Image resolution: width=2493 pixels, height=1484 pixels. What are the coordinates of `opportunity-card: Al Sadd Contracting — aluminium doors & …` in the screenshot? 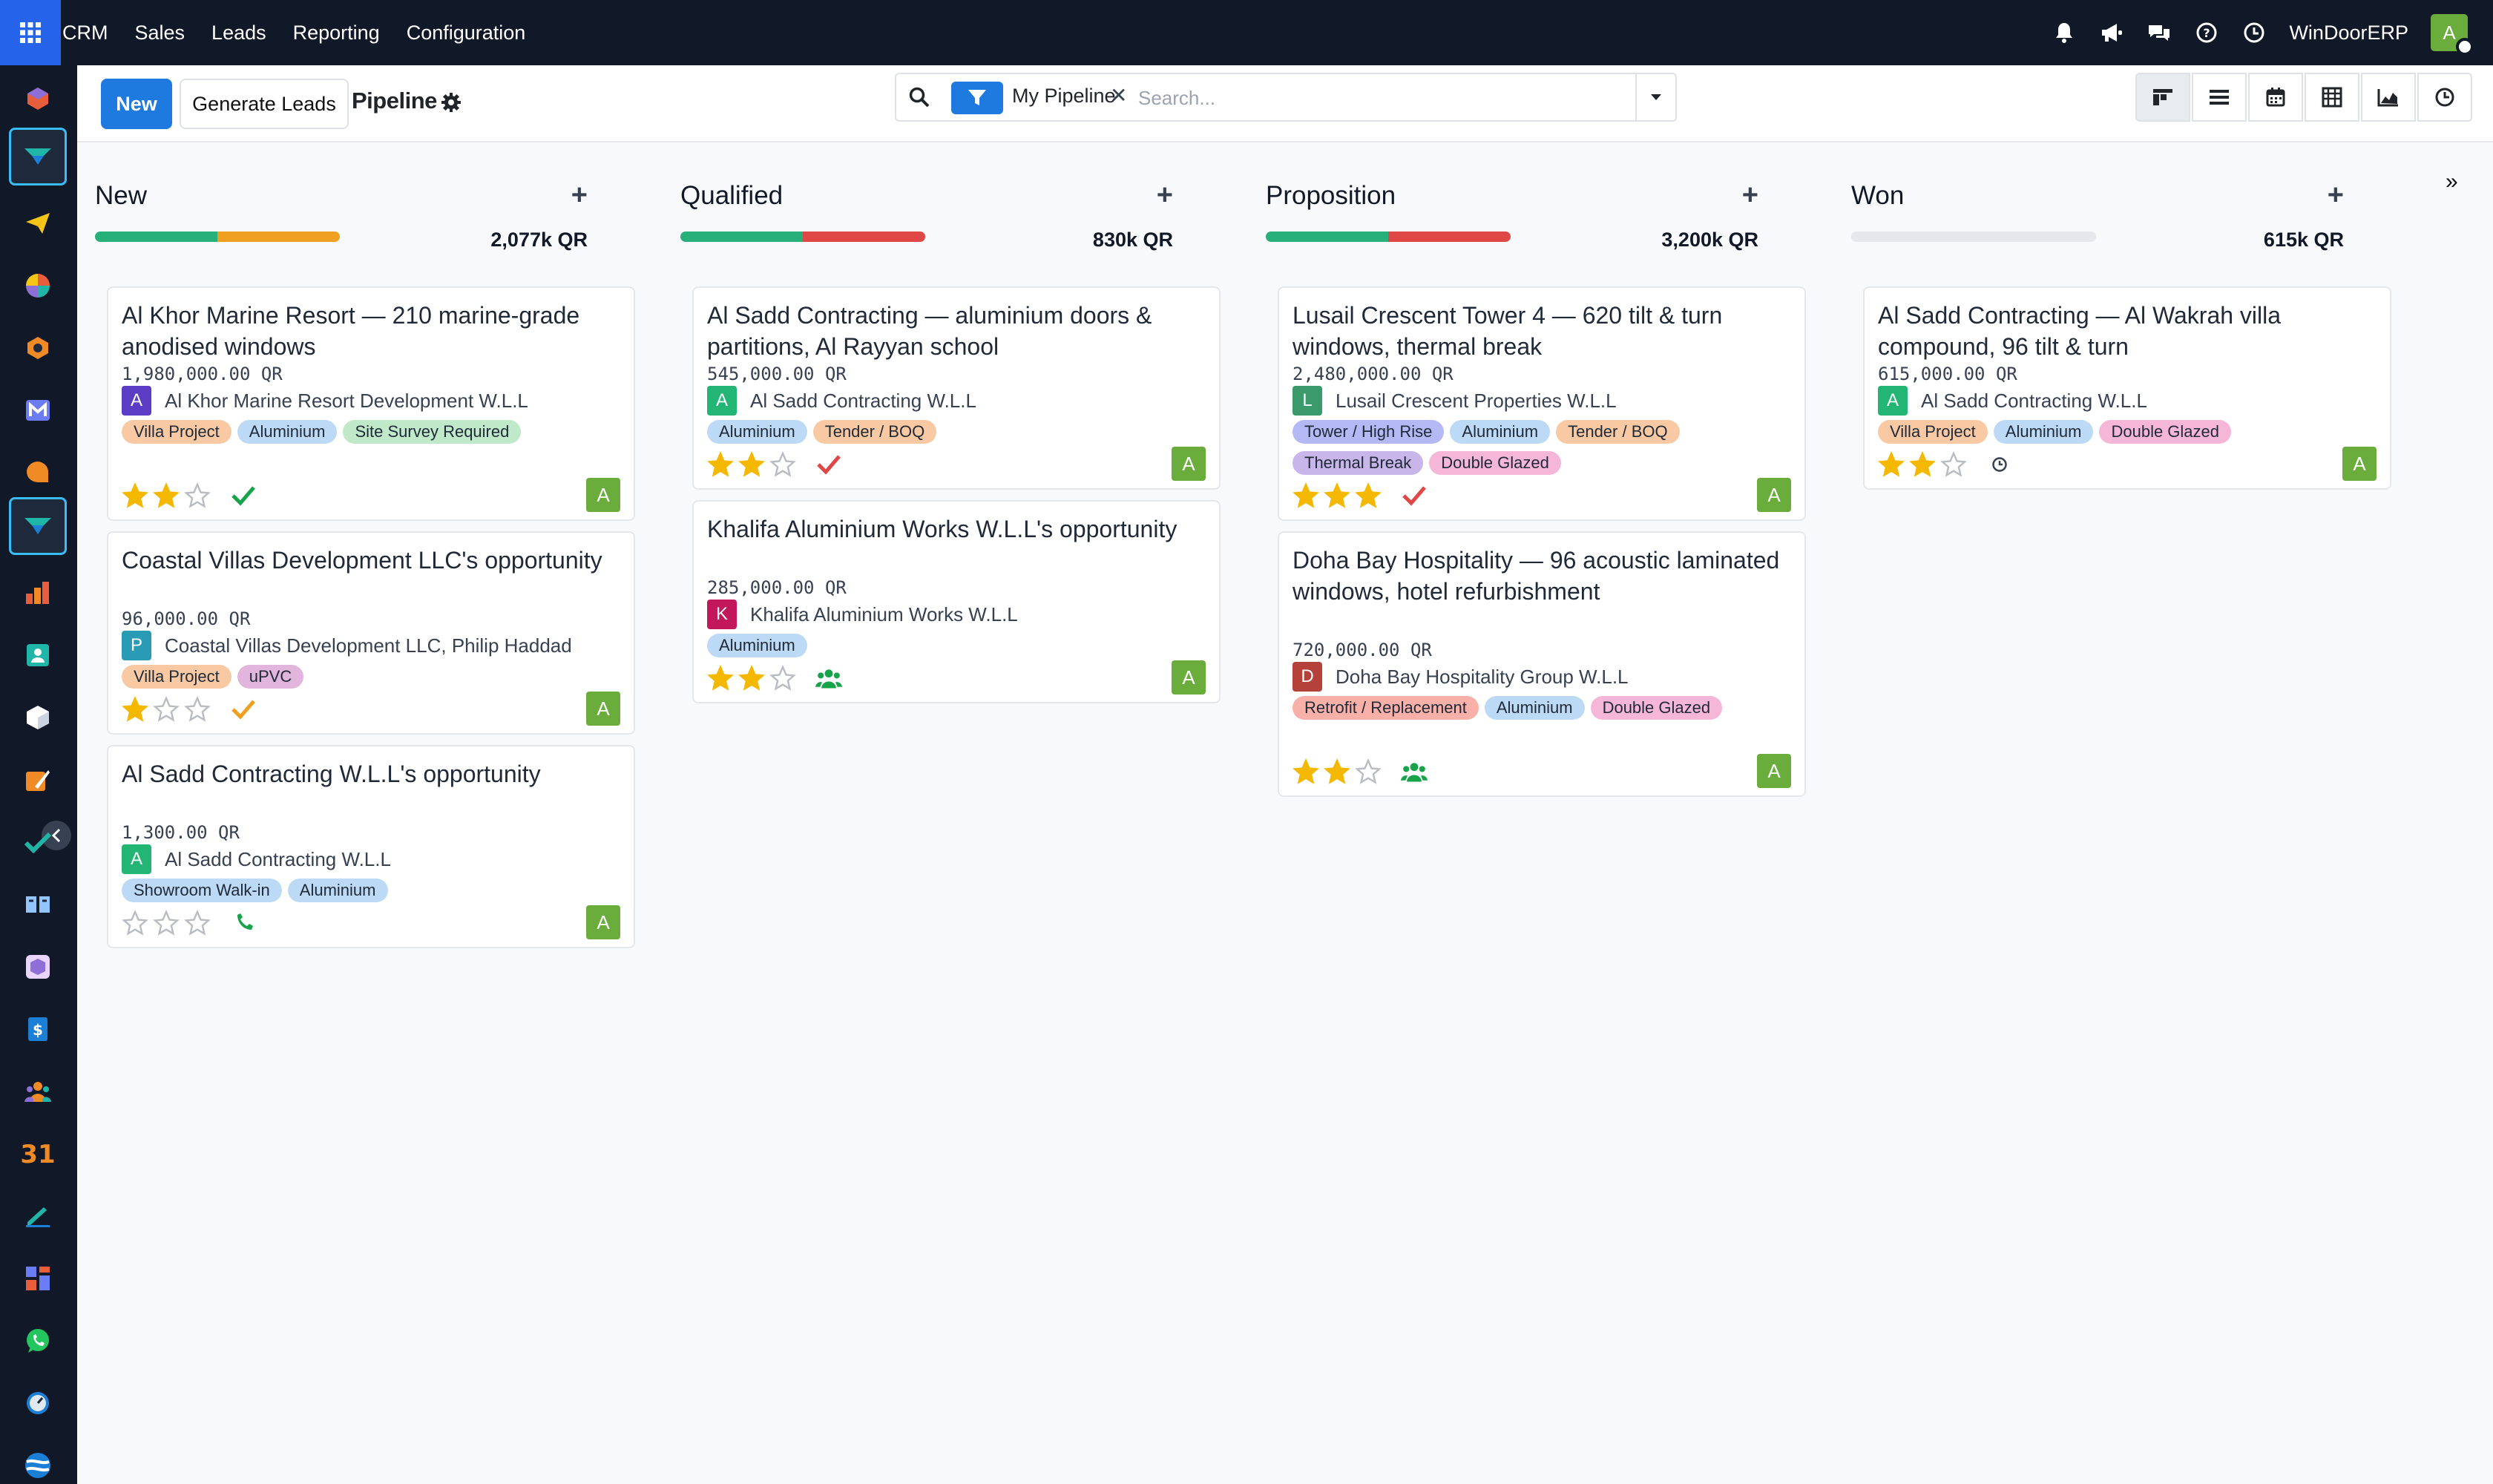 It's located at (956, 388).